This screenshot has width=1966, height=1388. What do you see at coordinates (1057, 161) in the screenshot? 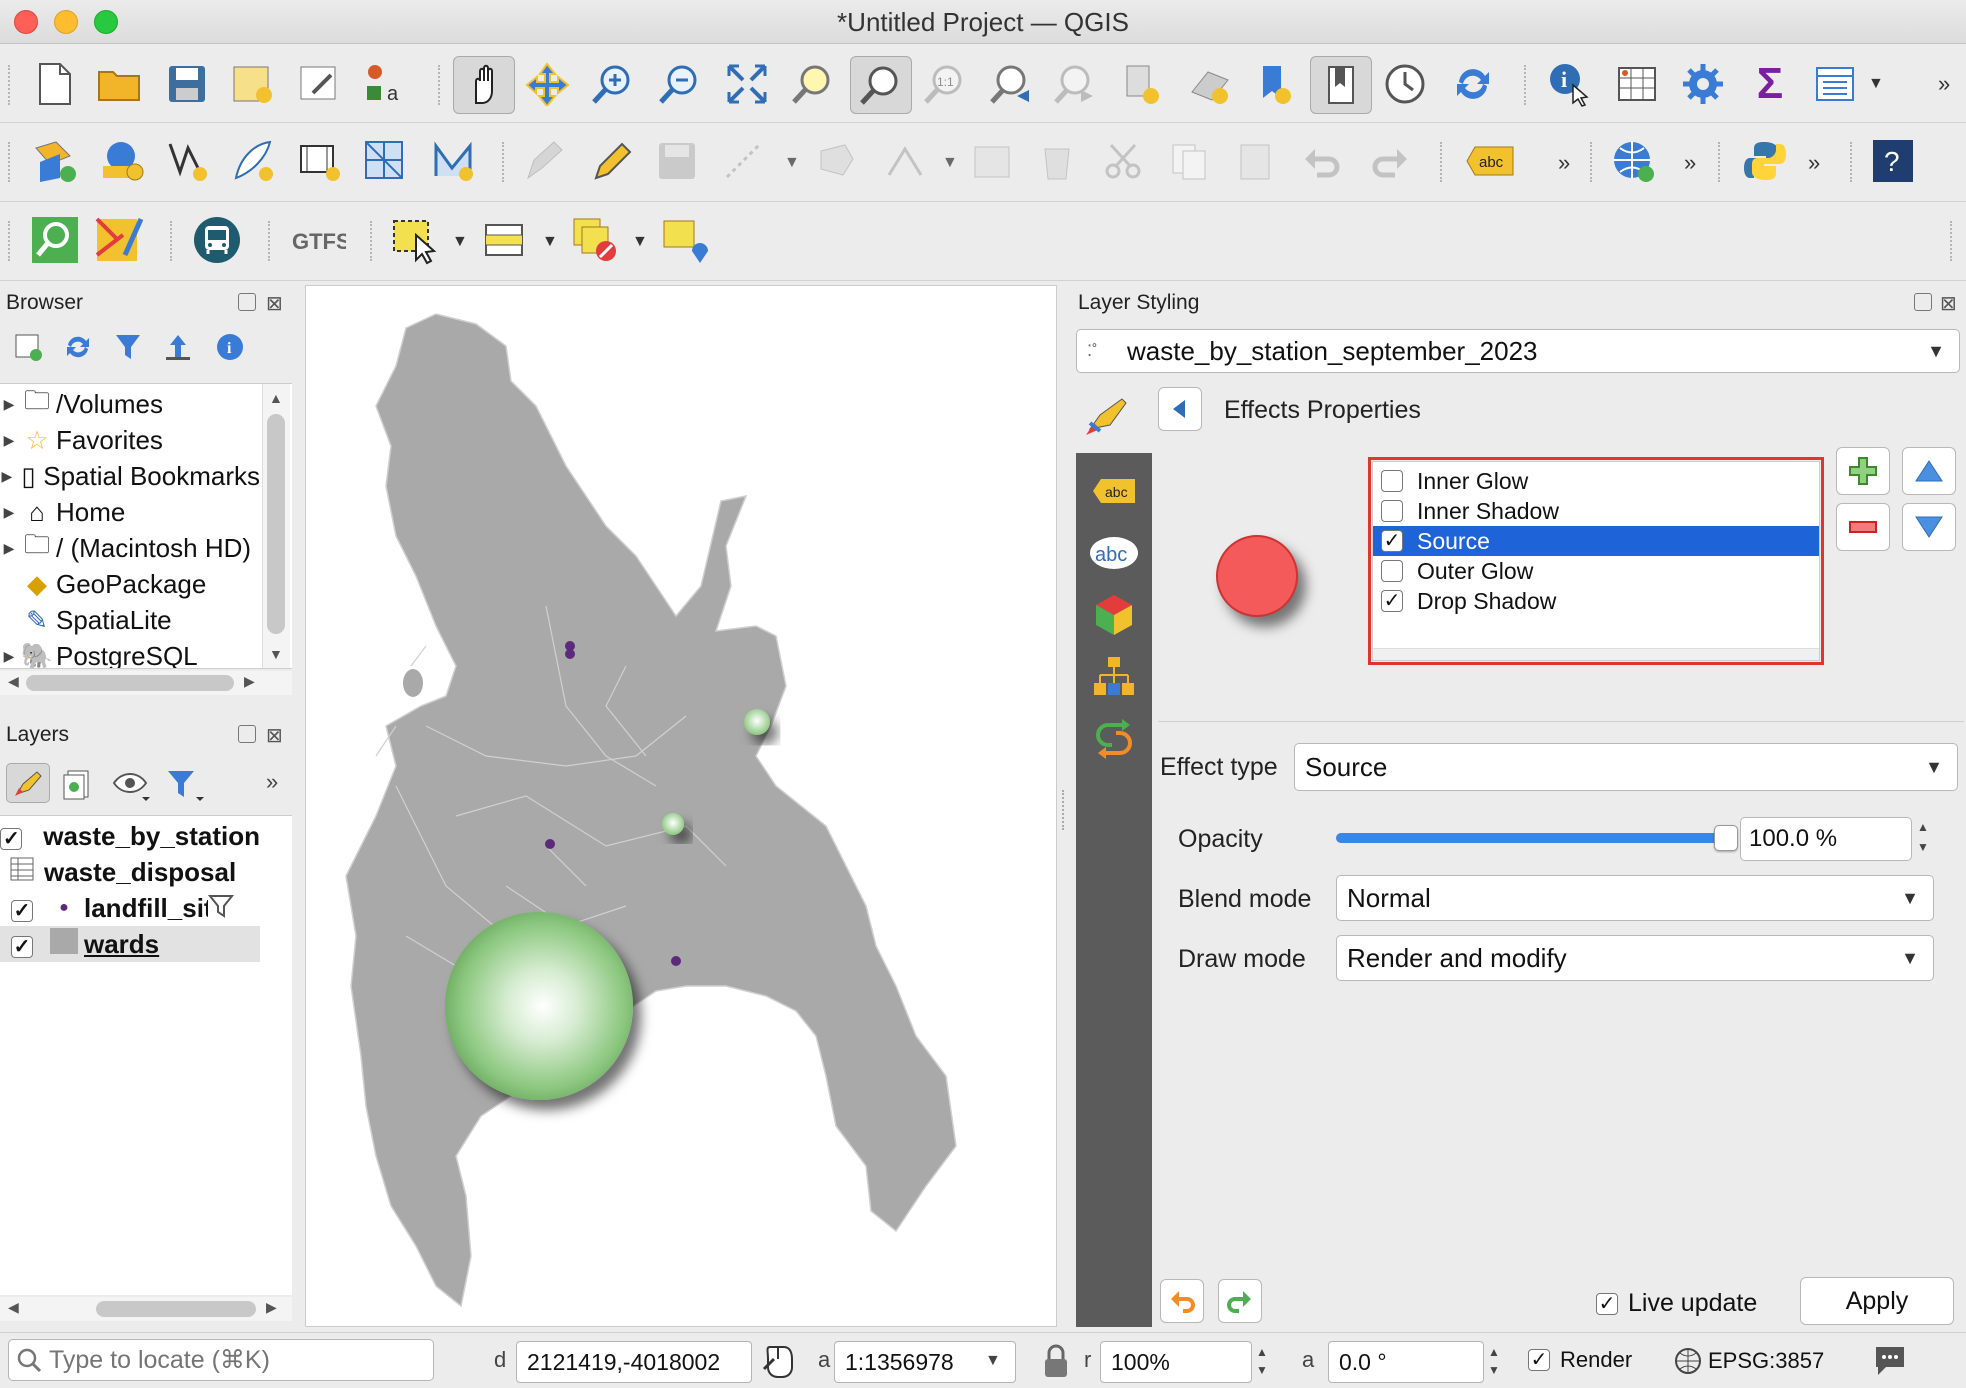
I see `delete-selected-icon` at bounding box center [1057, 161].